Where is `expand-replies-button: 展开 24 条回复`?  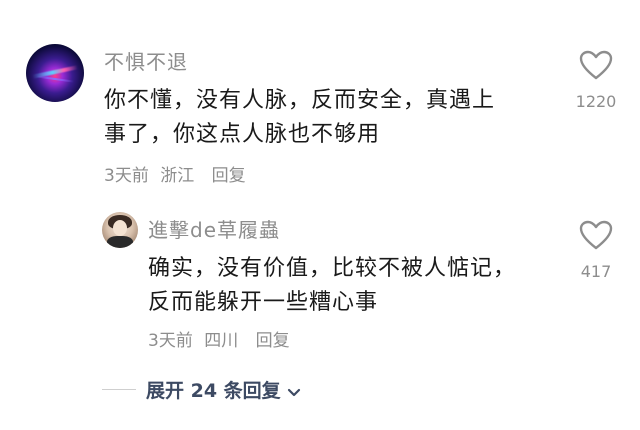 expand-replies-button: 展开 24 条回复 is located at coordinates (223, 389).